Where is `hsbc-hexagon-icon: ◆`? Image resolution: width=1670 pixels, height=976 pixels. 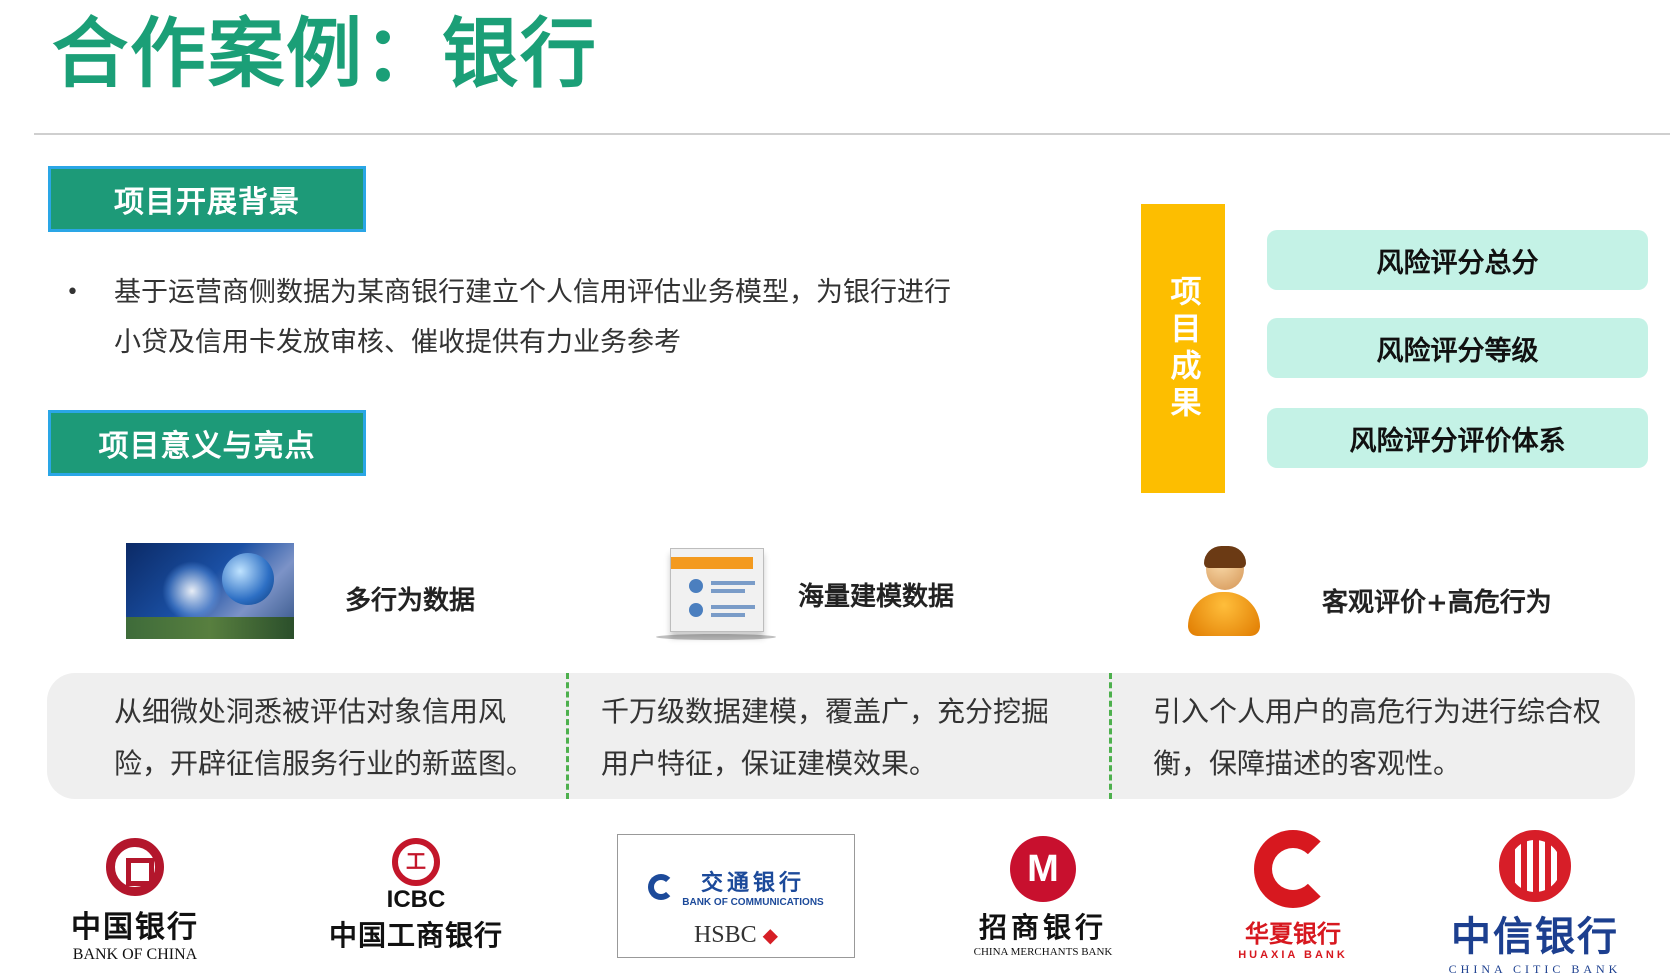
hsbc-hexagon-icon: ◆ is located at coordinates (770, 936).